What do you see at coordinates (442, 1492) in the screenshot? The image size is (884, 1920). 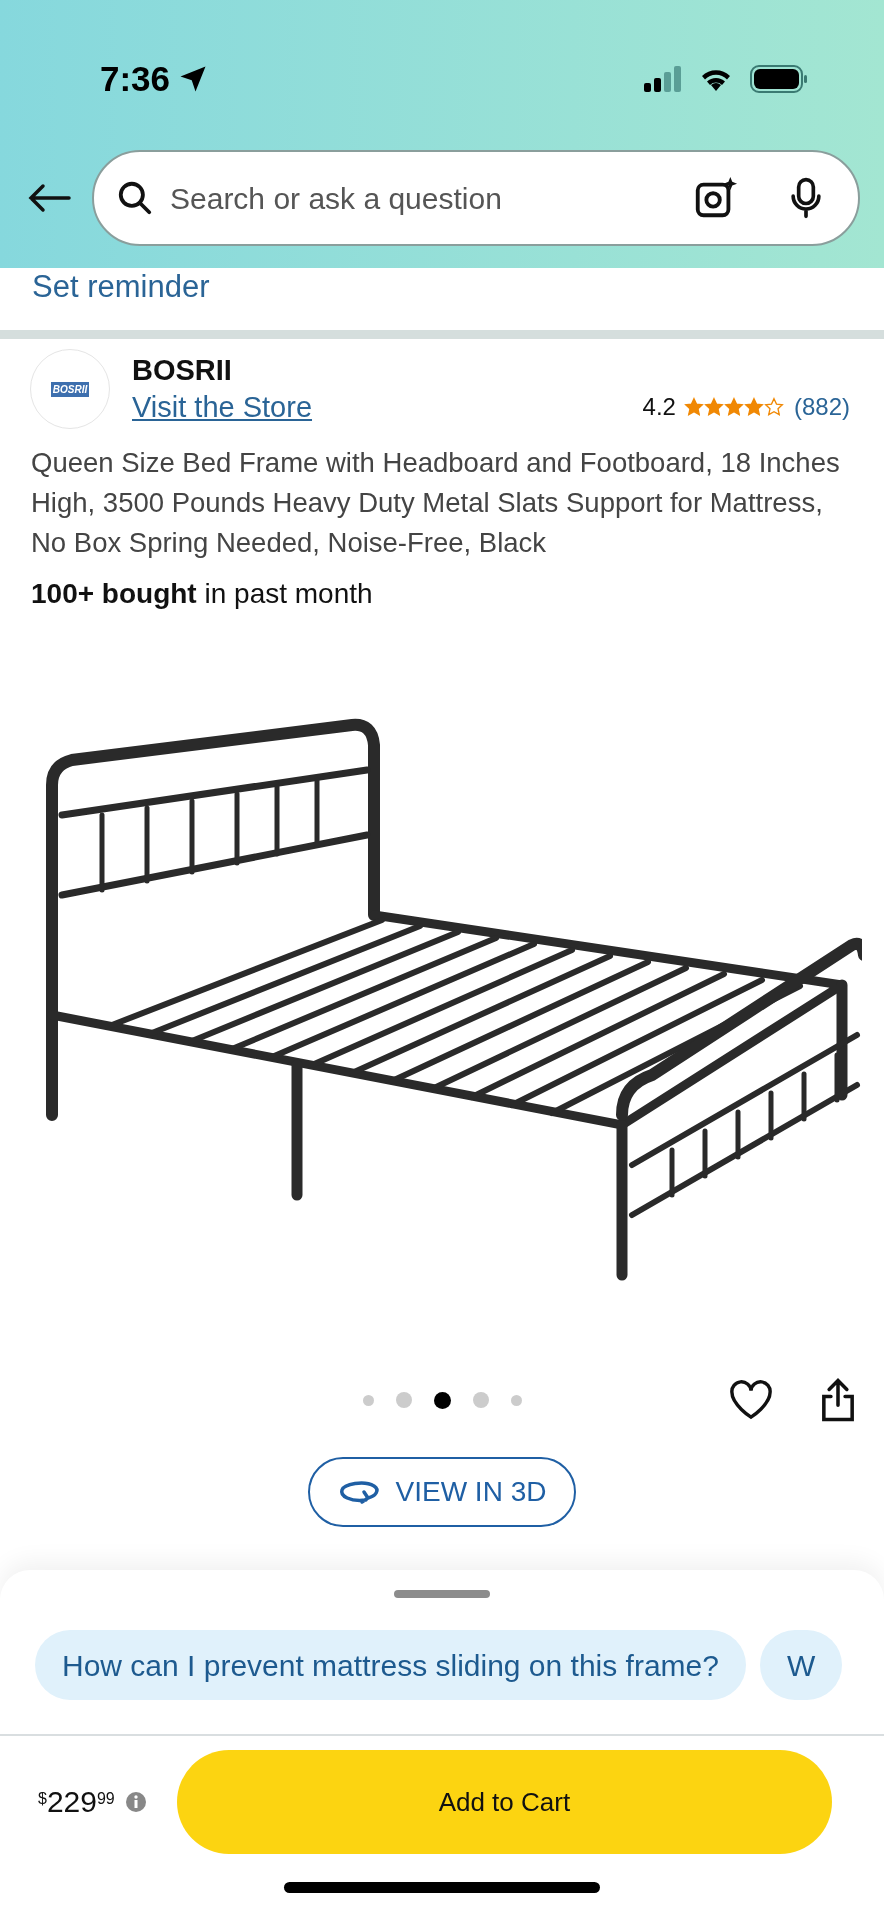 I see `view-in-3d-button: VIEW IN 3D` at bounding box center [442, 1492].